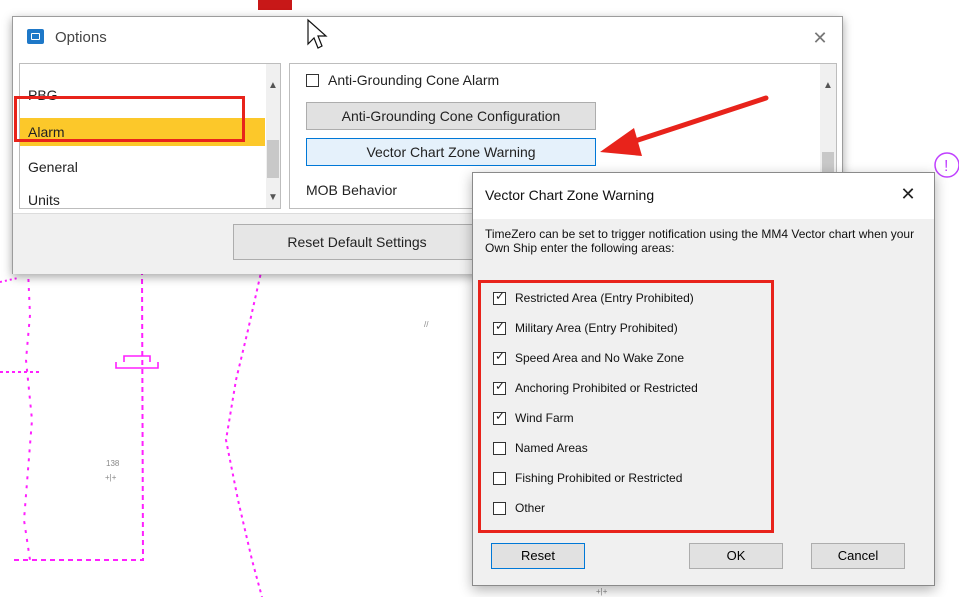 The width and height of the screenshot is (959, 597). Describe the element at coordinates (426, 324) in the screenshot. I see `chart-mark: //` at that location.